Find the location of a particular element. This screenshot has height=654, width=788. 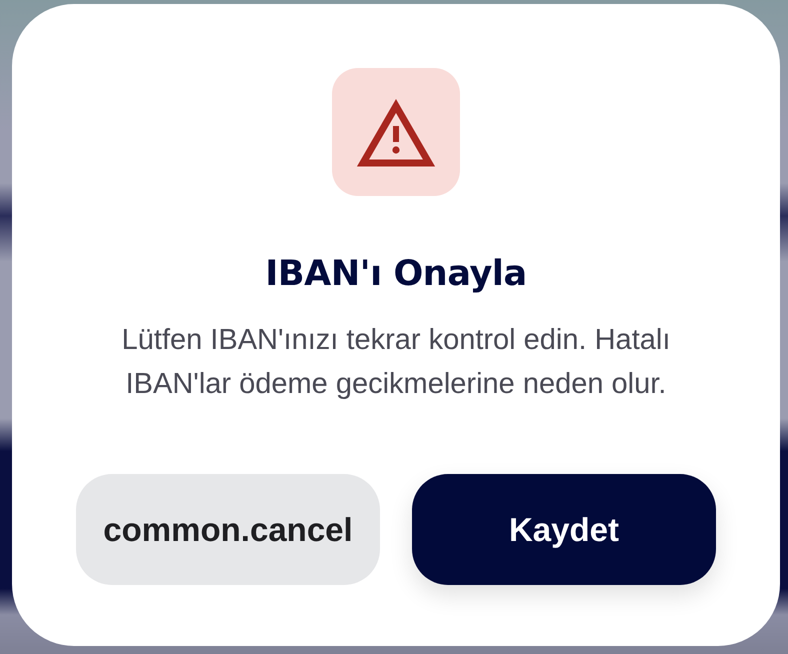

save-button: Kaydet is located at coordinates (564, 529).